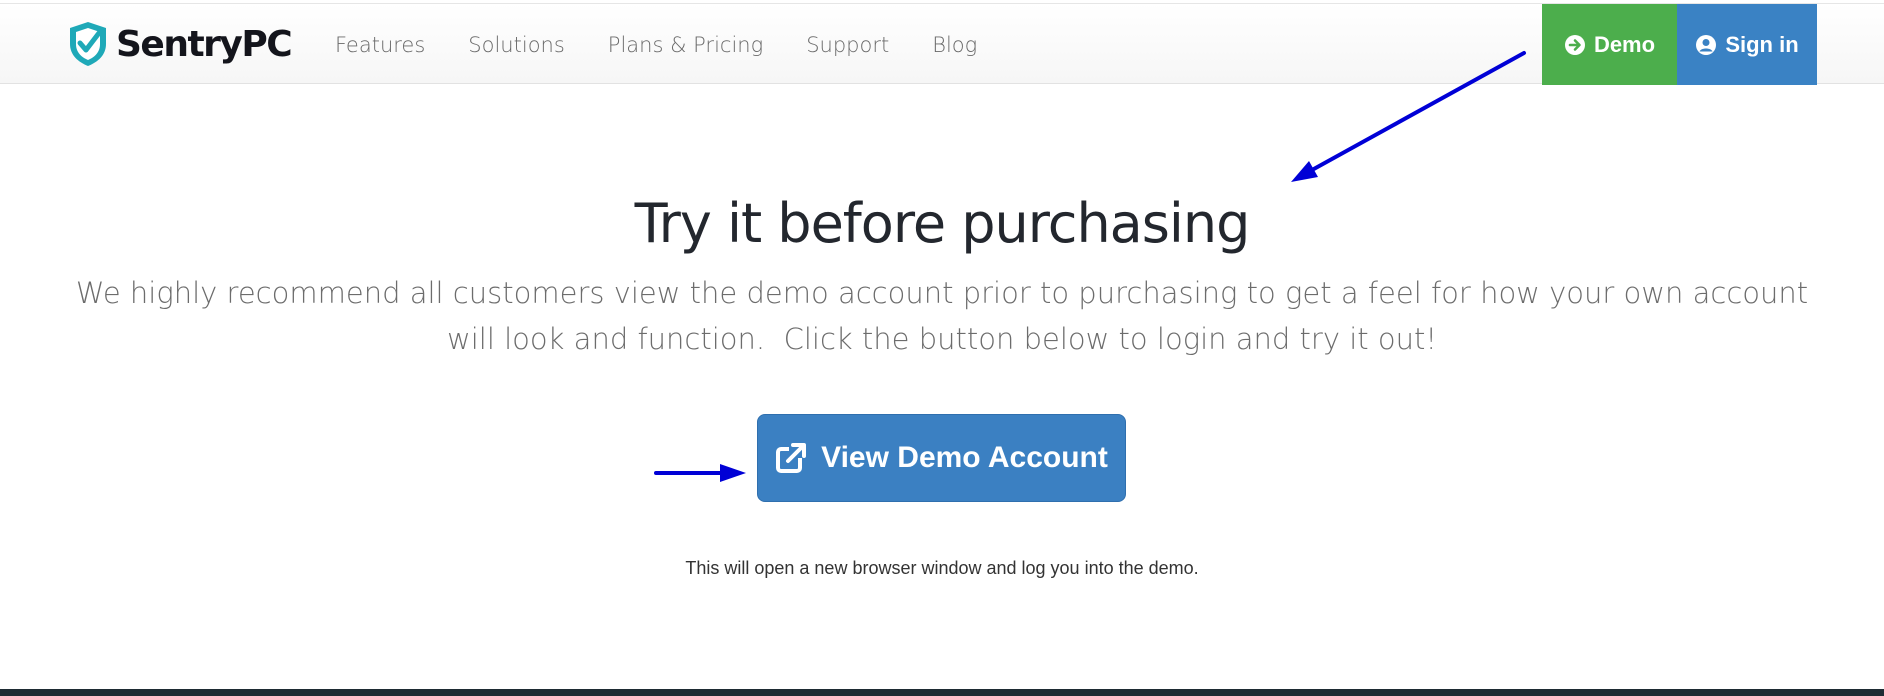 The width and height of the screenshot is (1884, 696). I want to click on nav-solutions: Solutions, so click(516, 45).